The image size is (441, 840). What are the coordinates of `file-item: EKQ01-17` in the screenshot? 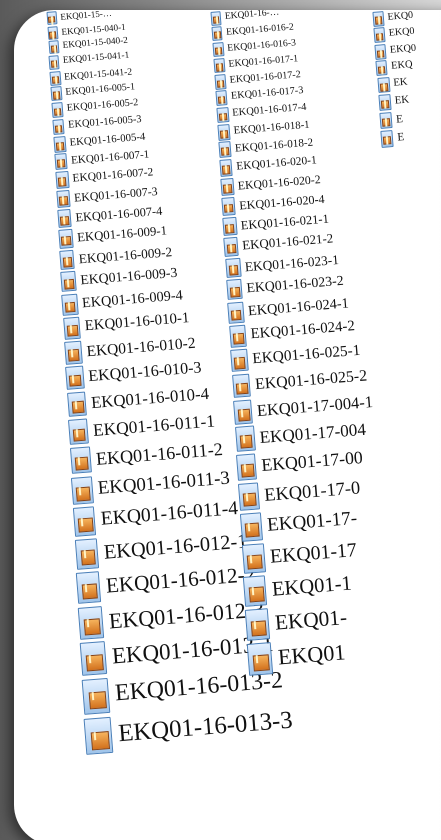 It's located at (298, 555).